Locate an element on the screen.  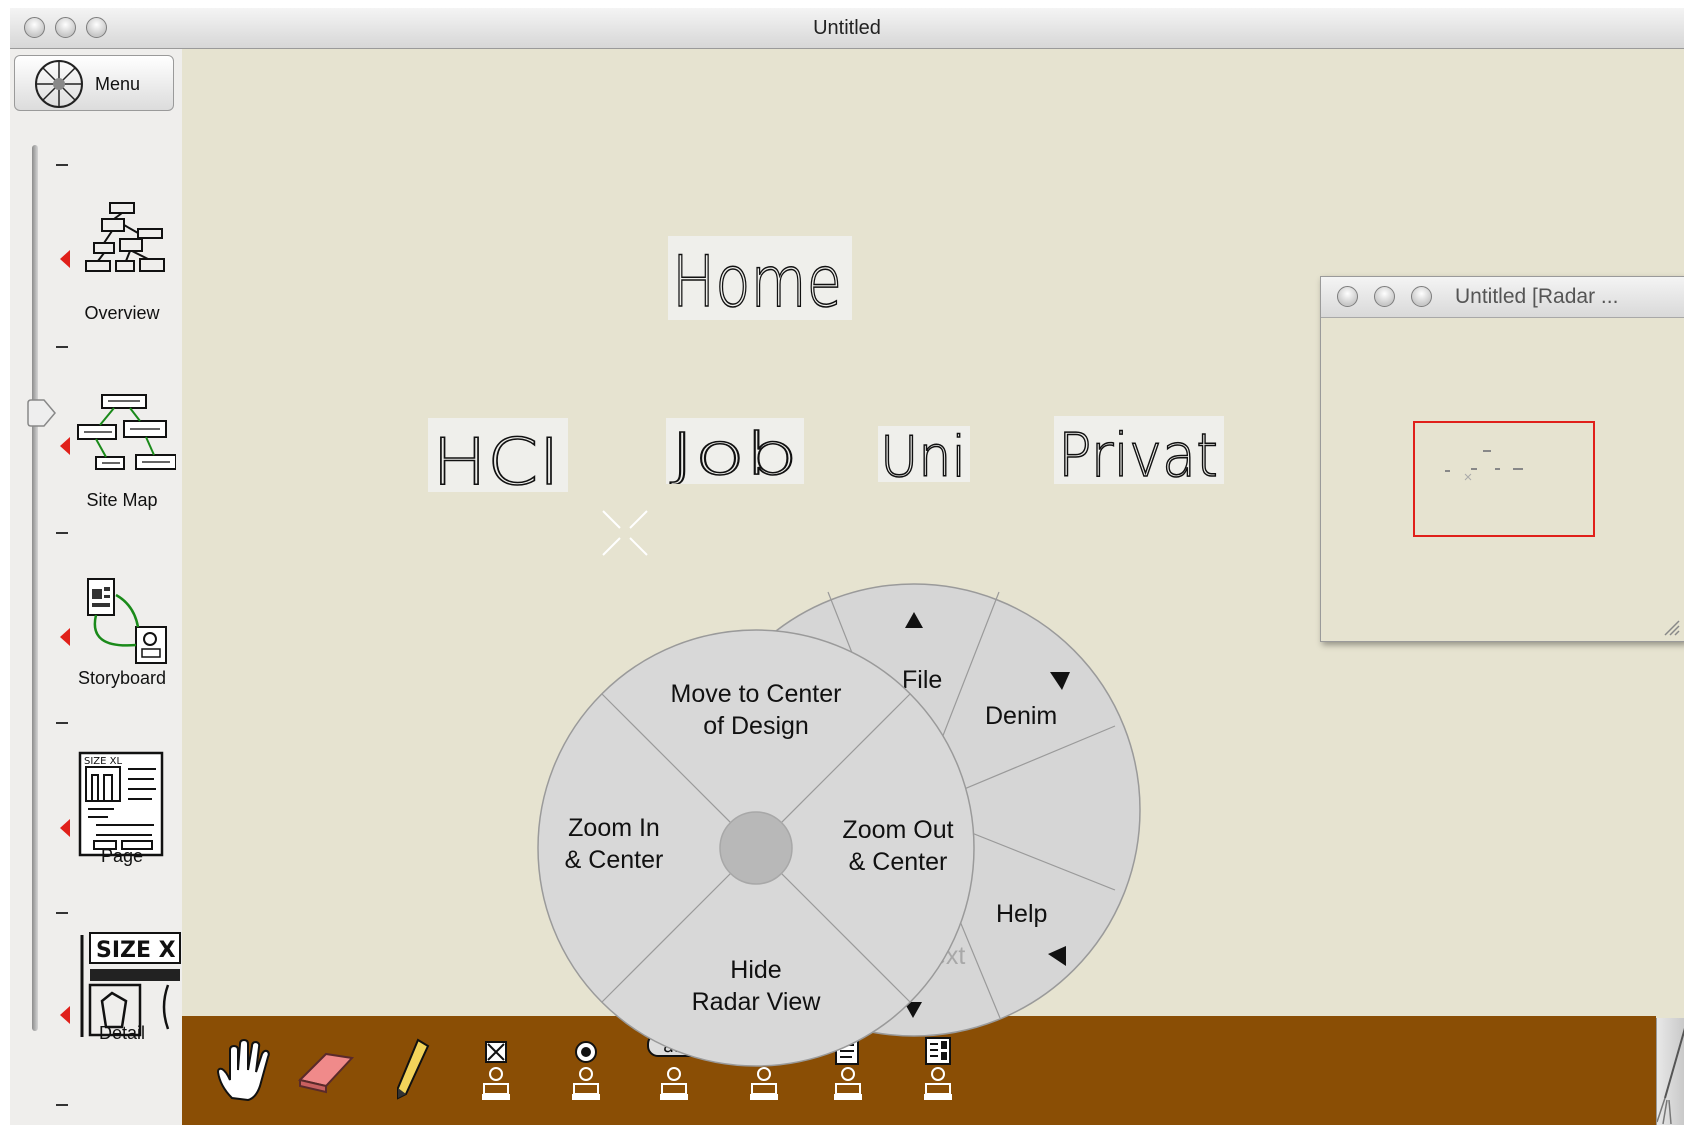
inner-item-zoom-out-line2: & Center is located at coordinates (898, 862).